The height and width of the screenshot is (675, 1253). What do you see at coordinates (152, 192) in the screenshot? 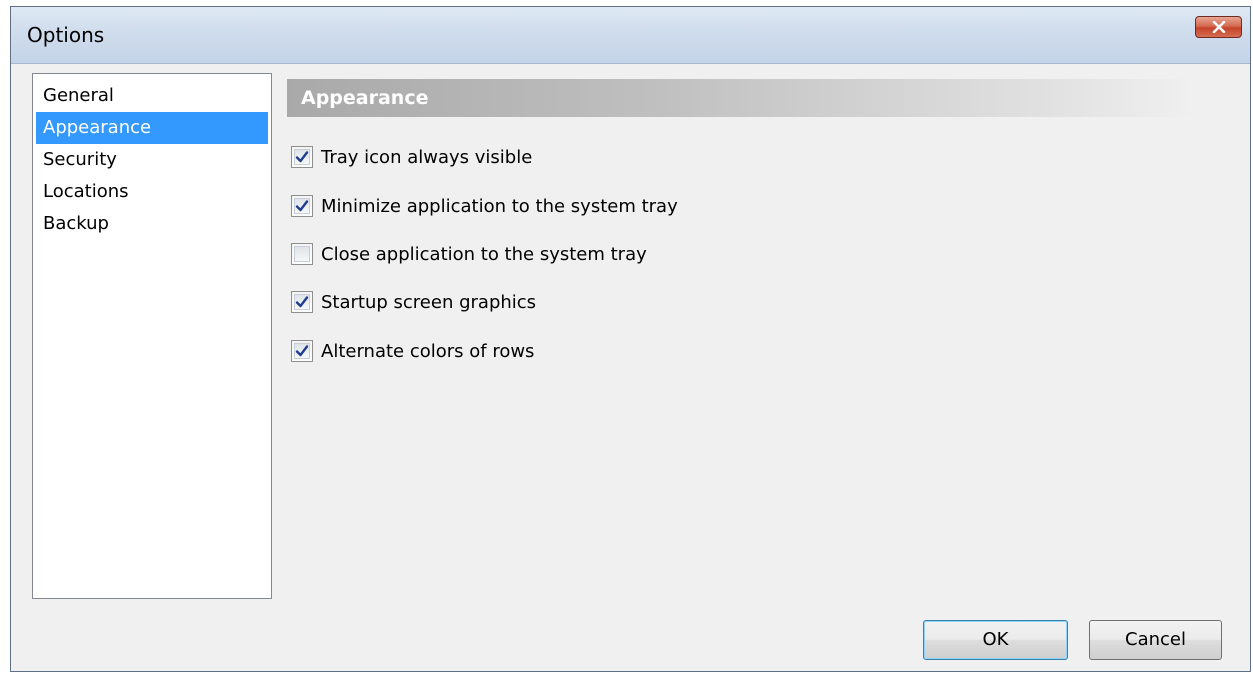
I see `nav-item-locations: Locations` at bounding box center [152, 192].